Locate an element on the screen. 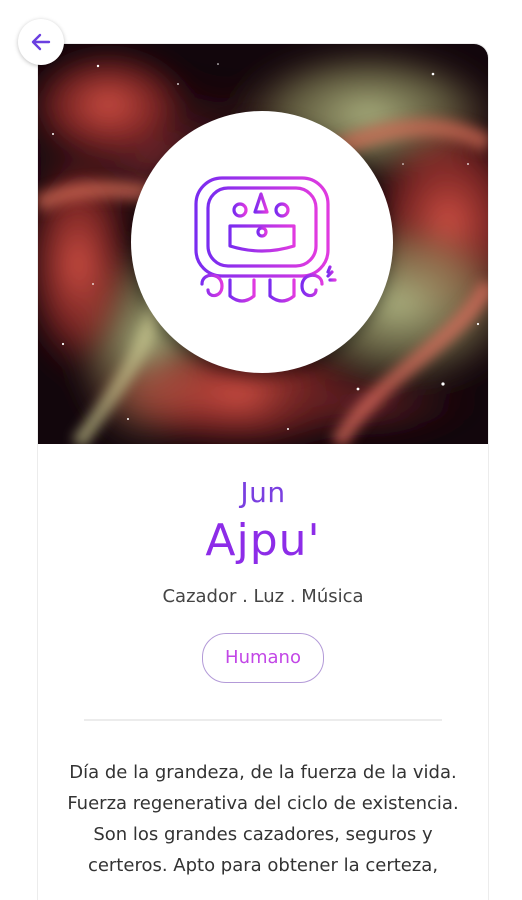 This screenshot has height=900, width=522. back-button is located at coordinates (41, 42).